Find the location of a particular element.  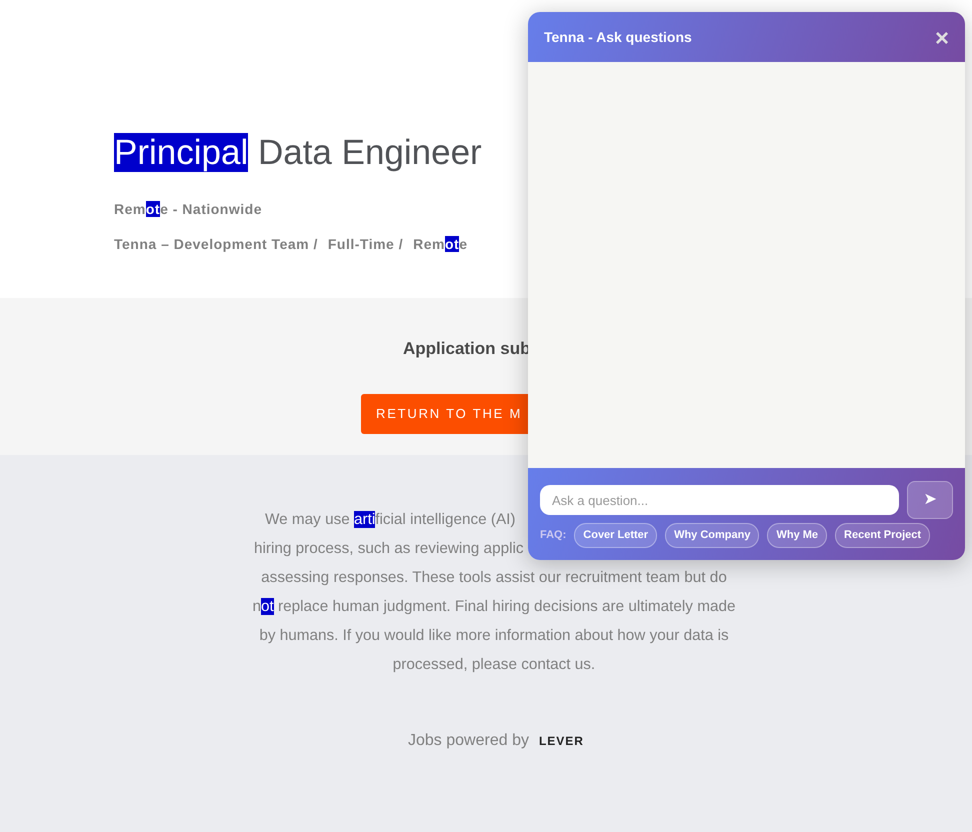

faq-chip: Recent Project is located at coordinates (882, 535).